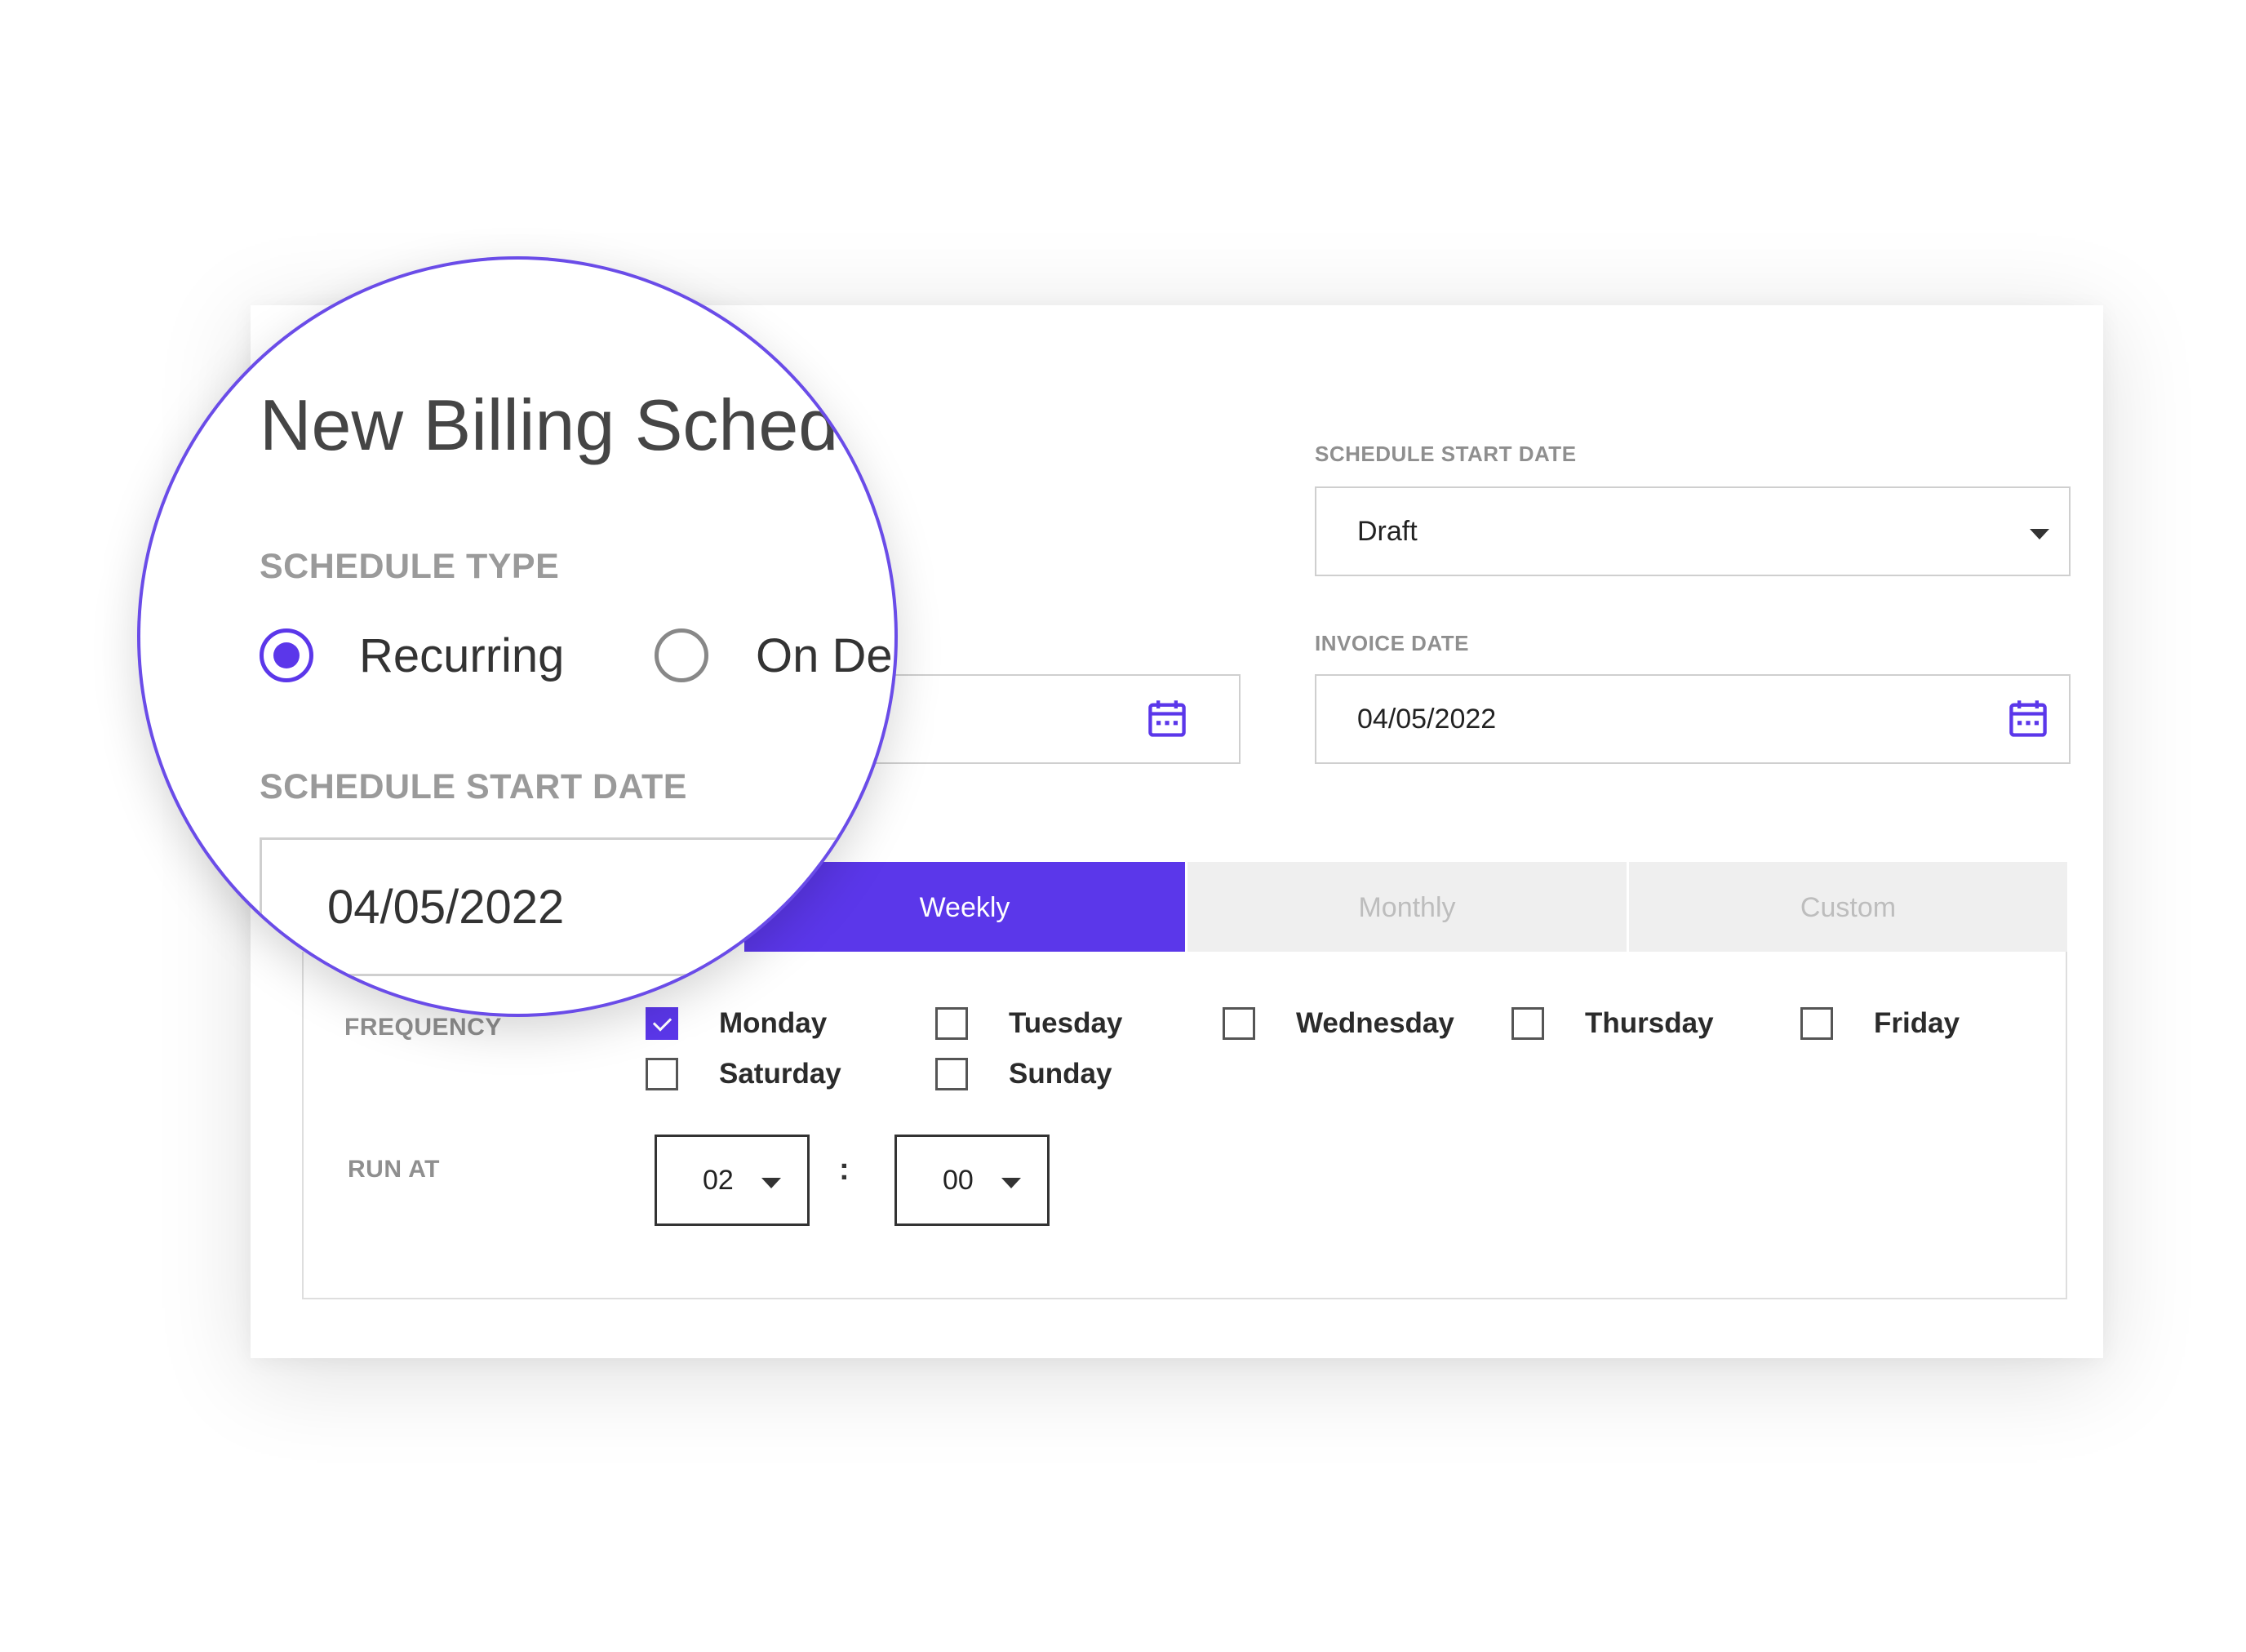 The height and width of the screenshot is (1652, 2246). I want to click on checkbox-thursday, so click(1527, 1023).